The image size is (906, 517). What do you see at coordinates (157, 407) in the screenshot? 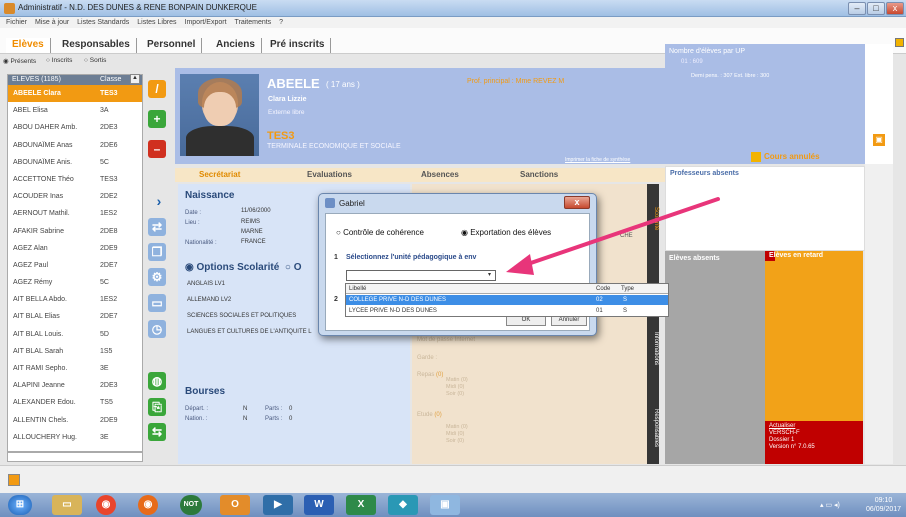
I see `export-icon: ⎘` at bounding box center [157, 407].